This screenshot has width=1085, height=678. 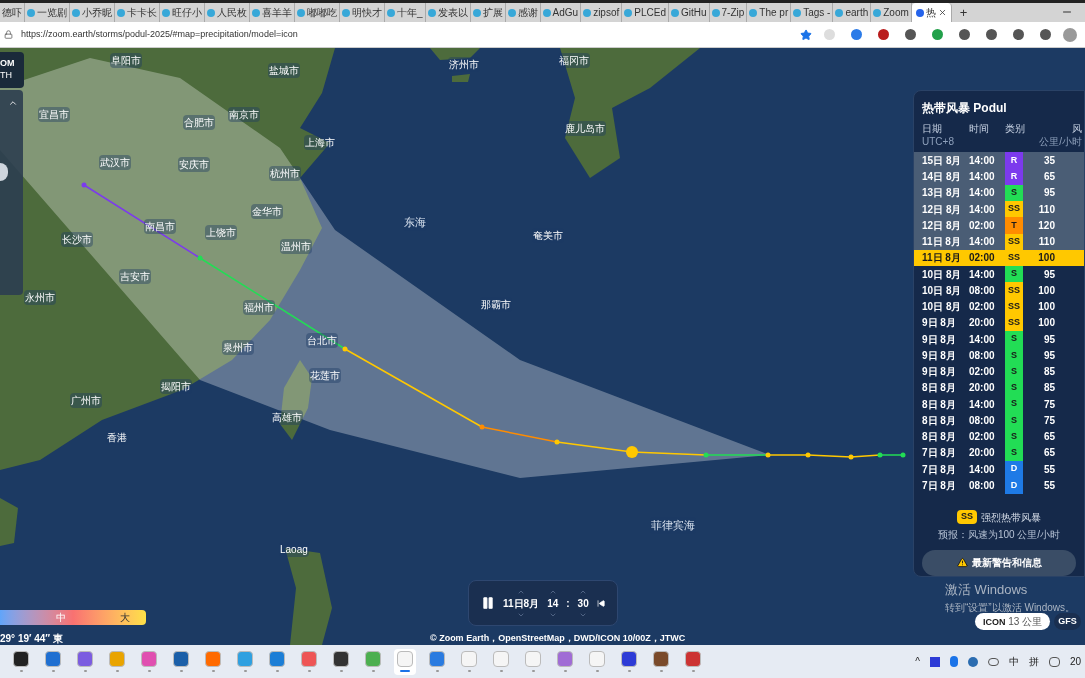 I want to click on tab-title: 热, so click(x=930, y=13).